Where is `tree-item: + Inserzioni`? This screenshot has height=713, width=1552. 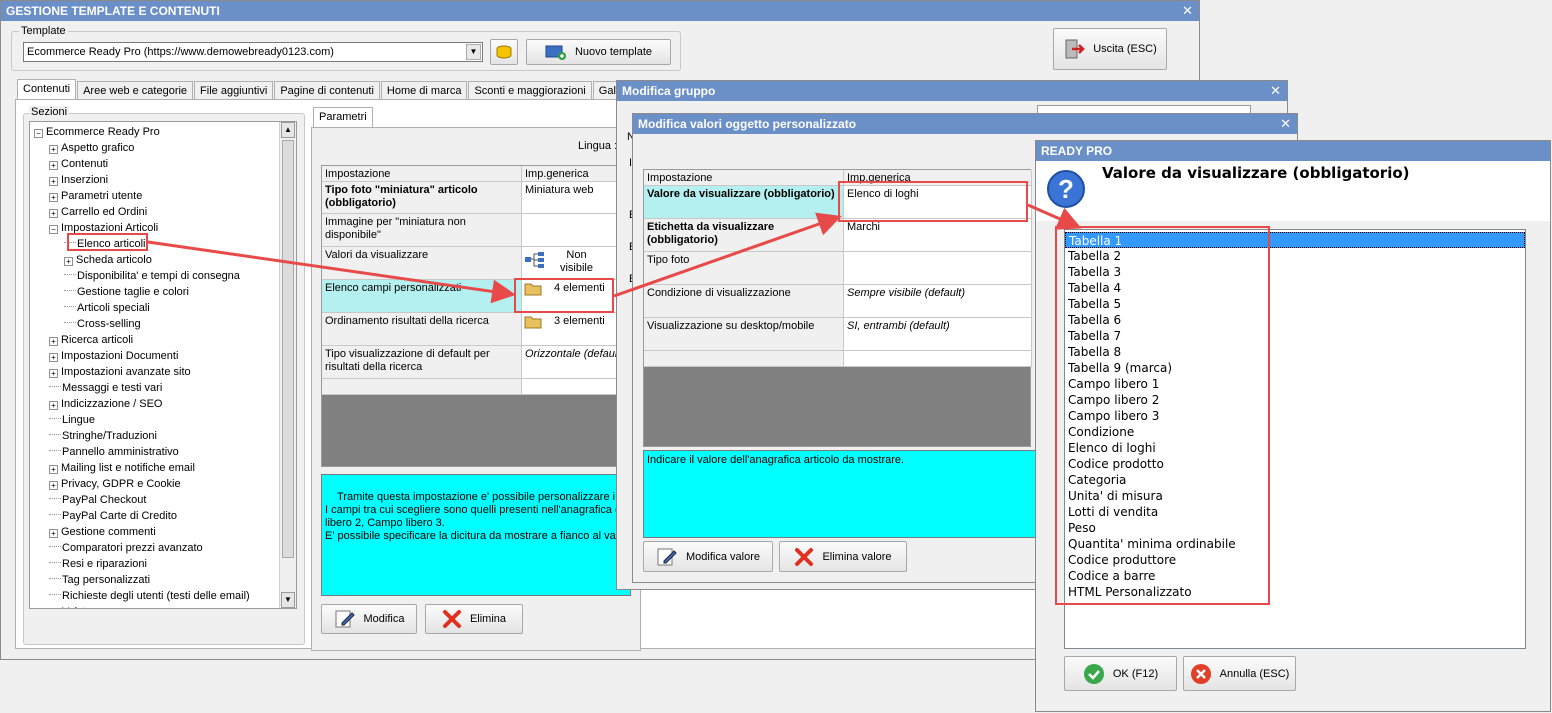
tree-item: + Inserzioni is located at coordinates (78, 180).